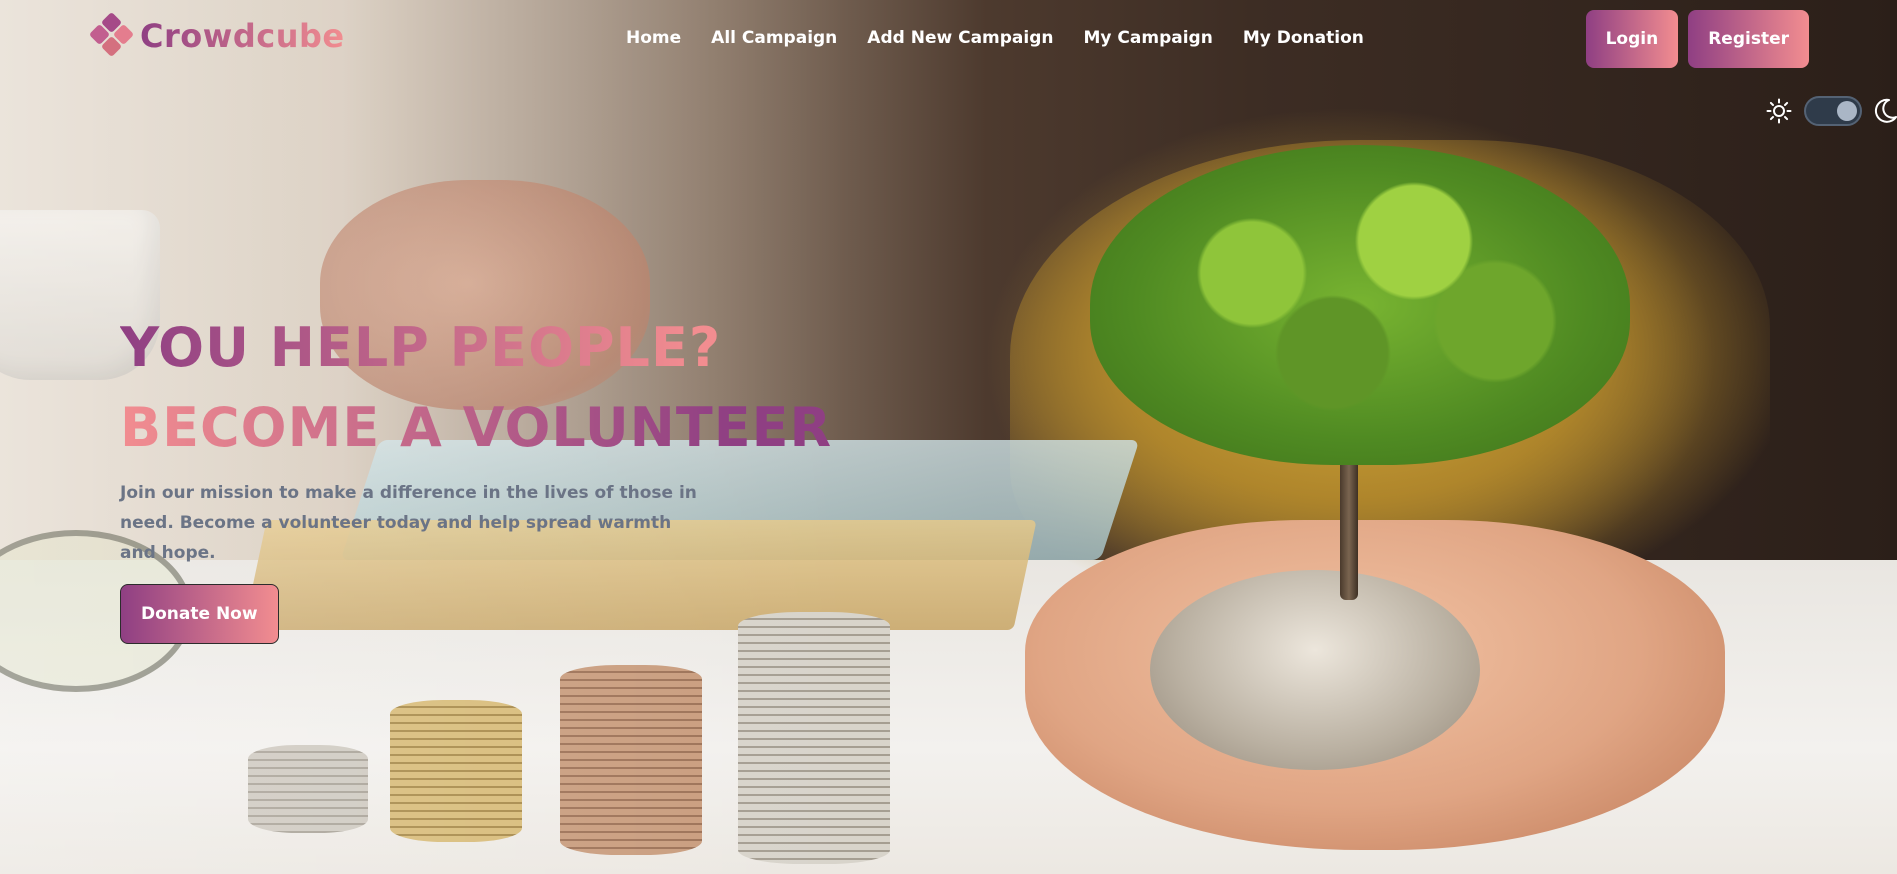  Describe the element at coordinates (1748, 39) in the screenshot. I see `register-button: Register` at that location.